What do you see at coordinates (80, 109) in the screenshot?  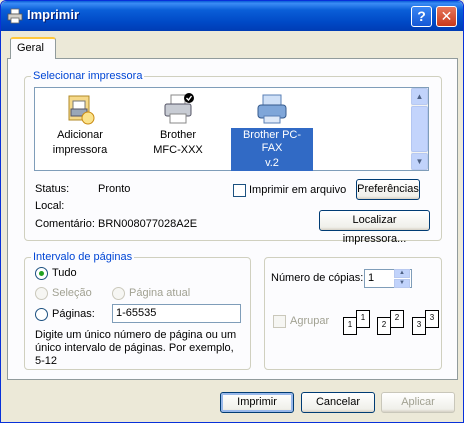 I see `add-printer-icon` at bounding box center [80, 109].